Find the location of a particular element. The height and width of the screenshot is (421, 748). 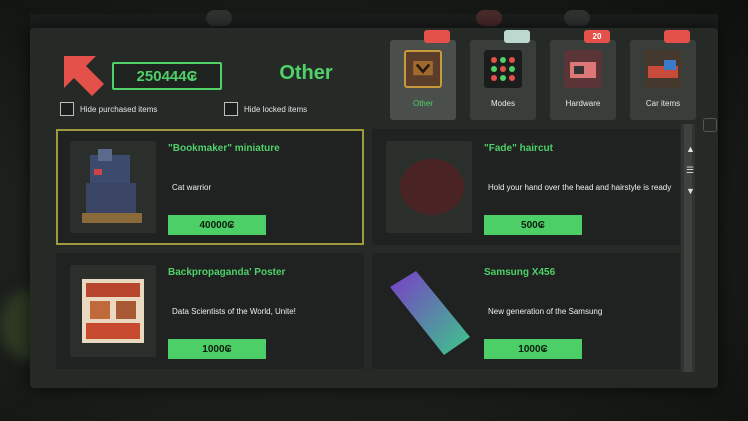

tab-car-items: Car items is located at coordinates (663, 75).